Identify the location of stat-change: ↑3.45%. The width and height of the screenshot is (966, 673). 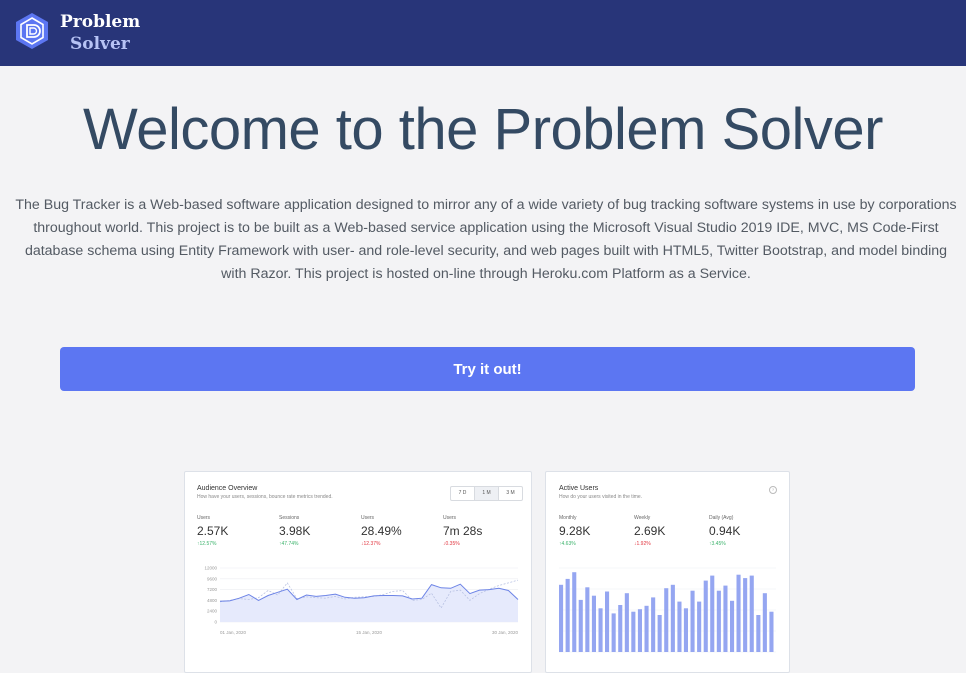
(717, 544).